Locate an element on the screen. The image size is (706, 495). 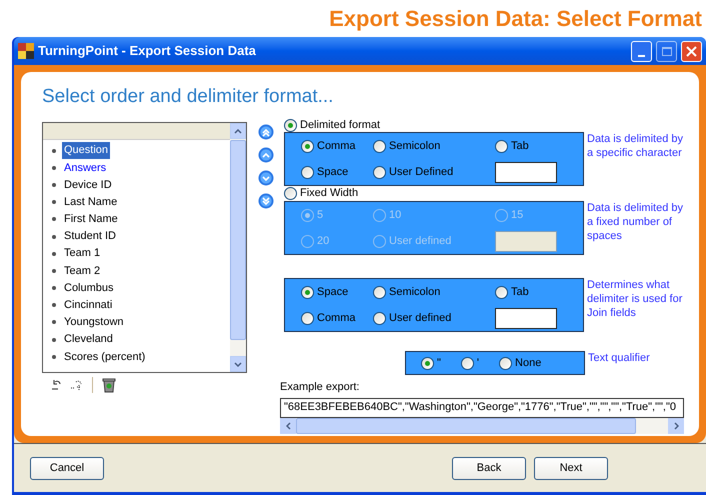
help-text: Data is delimited by a fixed number of spaces is located at coordinates (635, 222).